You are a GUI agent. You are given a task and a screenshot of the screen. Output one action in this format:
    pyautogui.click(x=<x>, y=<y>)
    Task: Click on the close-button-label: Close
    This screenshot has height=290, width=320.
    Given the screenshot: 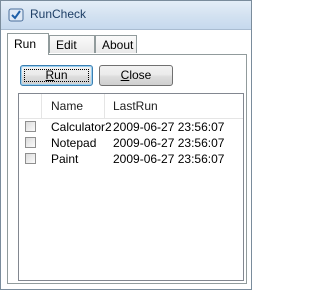 What is the action you would take?
    pyautogui.click(x=136, y=75)
    